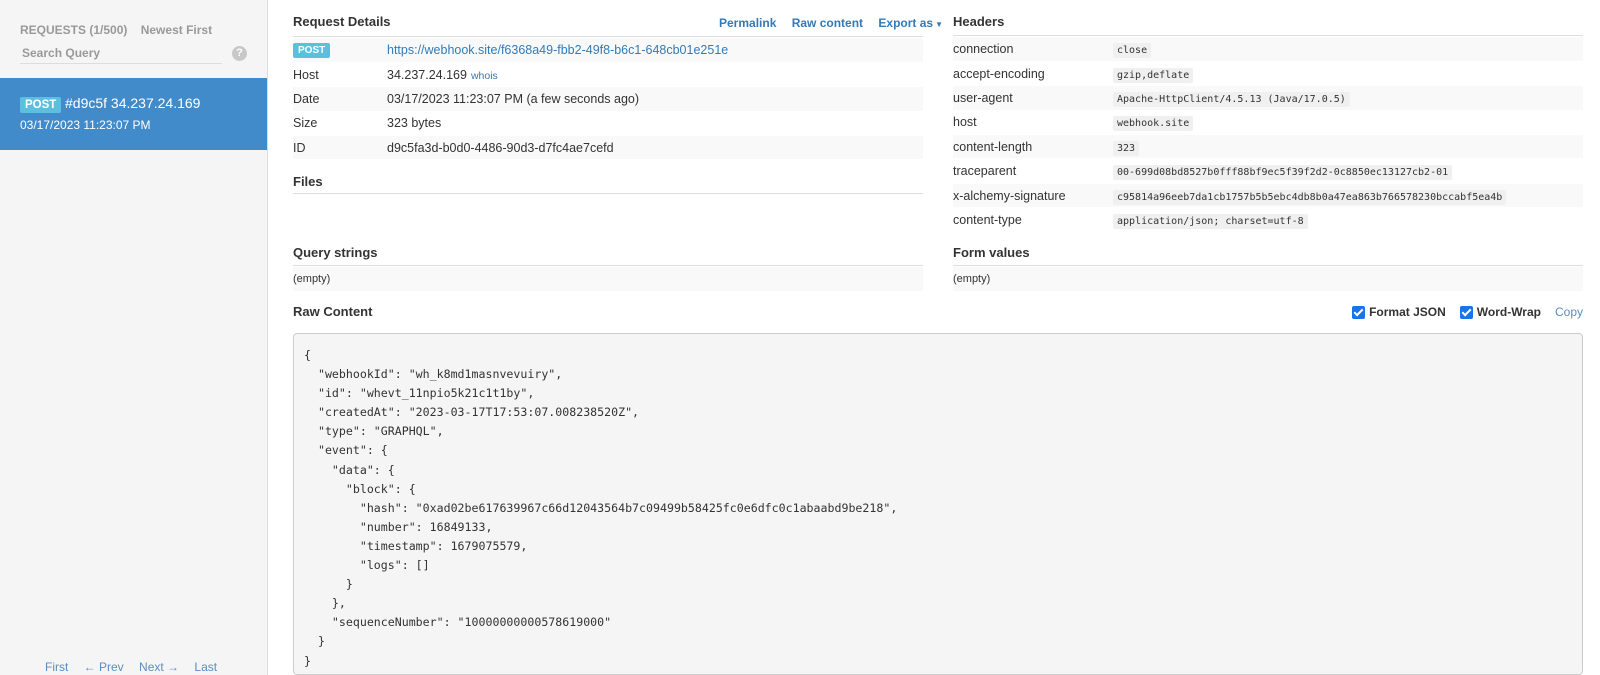  Describe the element at coordinates (1033, 74) in the screenshot. I see `header-key: accept-encoding` at that location.